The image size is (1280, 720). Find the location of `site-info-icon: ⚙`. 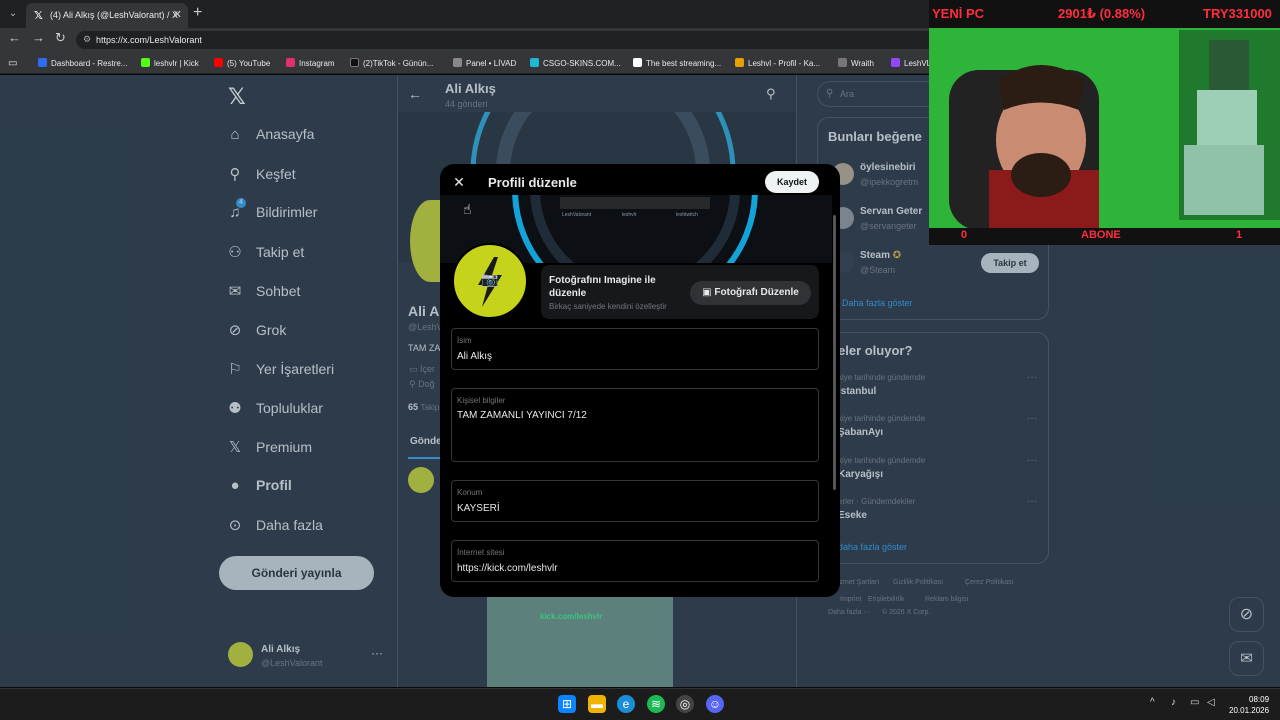

site-info-icon: ⚙ is located at coordinates (87, 39).